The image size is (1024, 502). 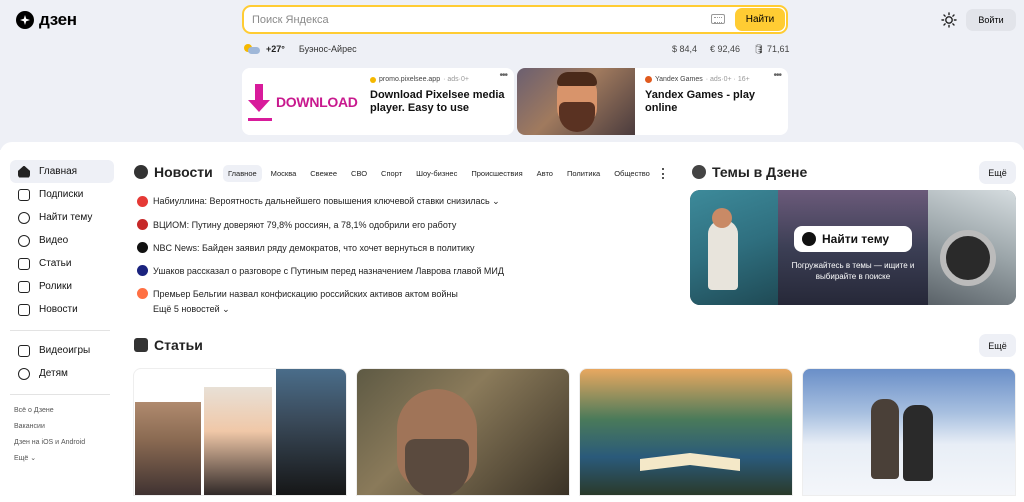 What do you see at coordinates (323, 173) in the screenshot?
I see `tab-fresh: Свежее` at bounding box center [323, 173].